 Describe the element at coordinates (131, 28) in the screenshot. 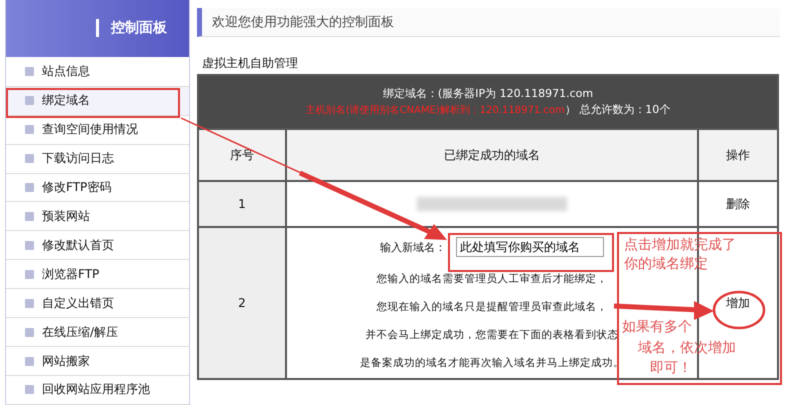

I see `sidebar-title: 控制面板` at that location.